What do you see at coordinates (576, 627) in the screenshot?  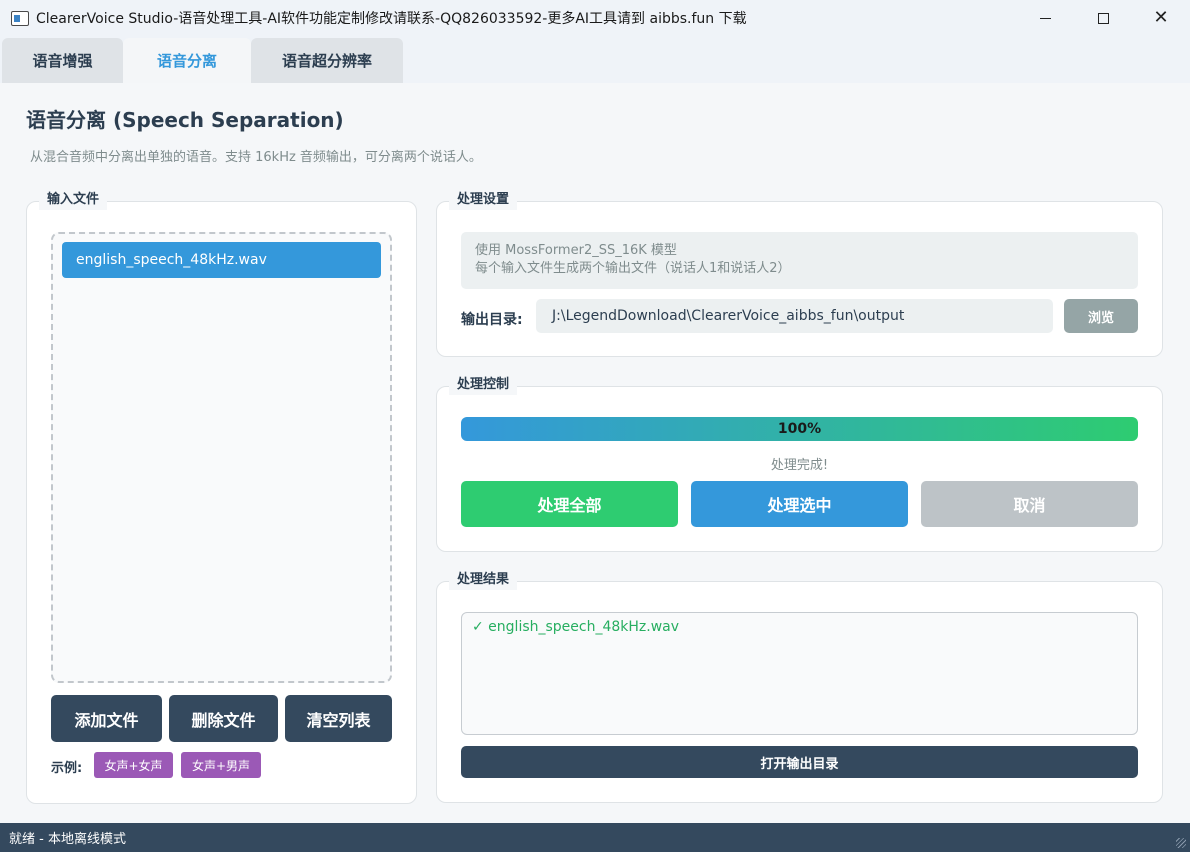 I see `result-item: ✓ english_speech_48kHz.wav` at bounding box center [576, 627].